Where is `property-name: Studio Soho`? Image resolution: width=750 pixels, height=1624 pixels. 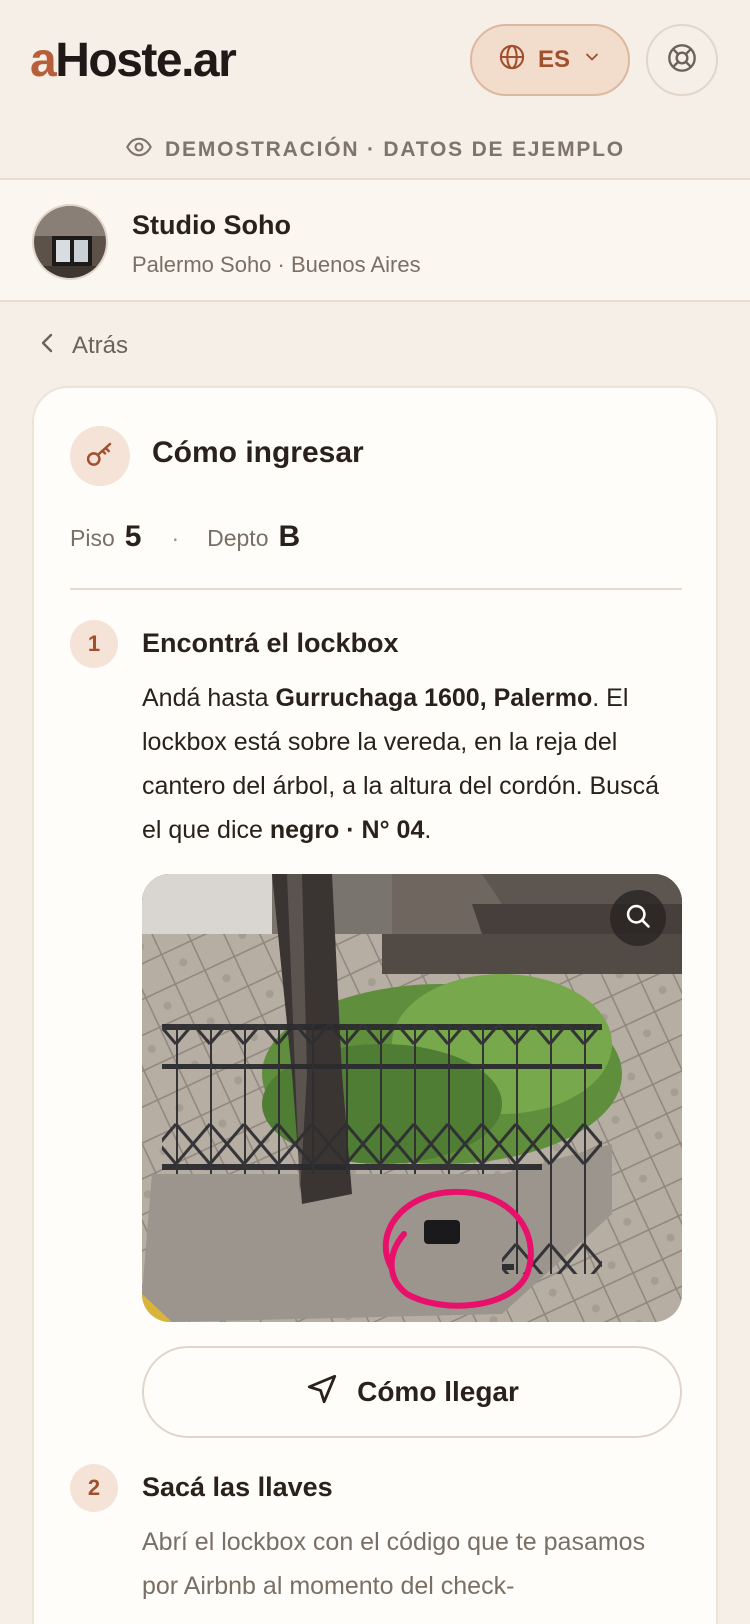
property-name: Studio Soho is located at coordinates (211, 225).